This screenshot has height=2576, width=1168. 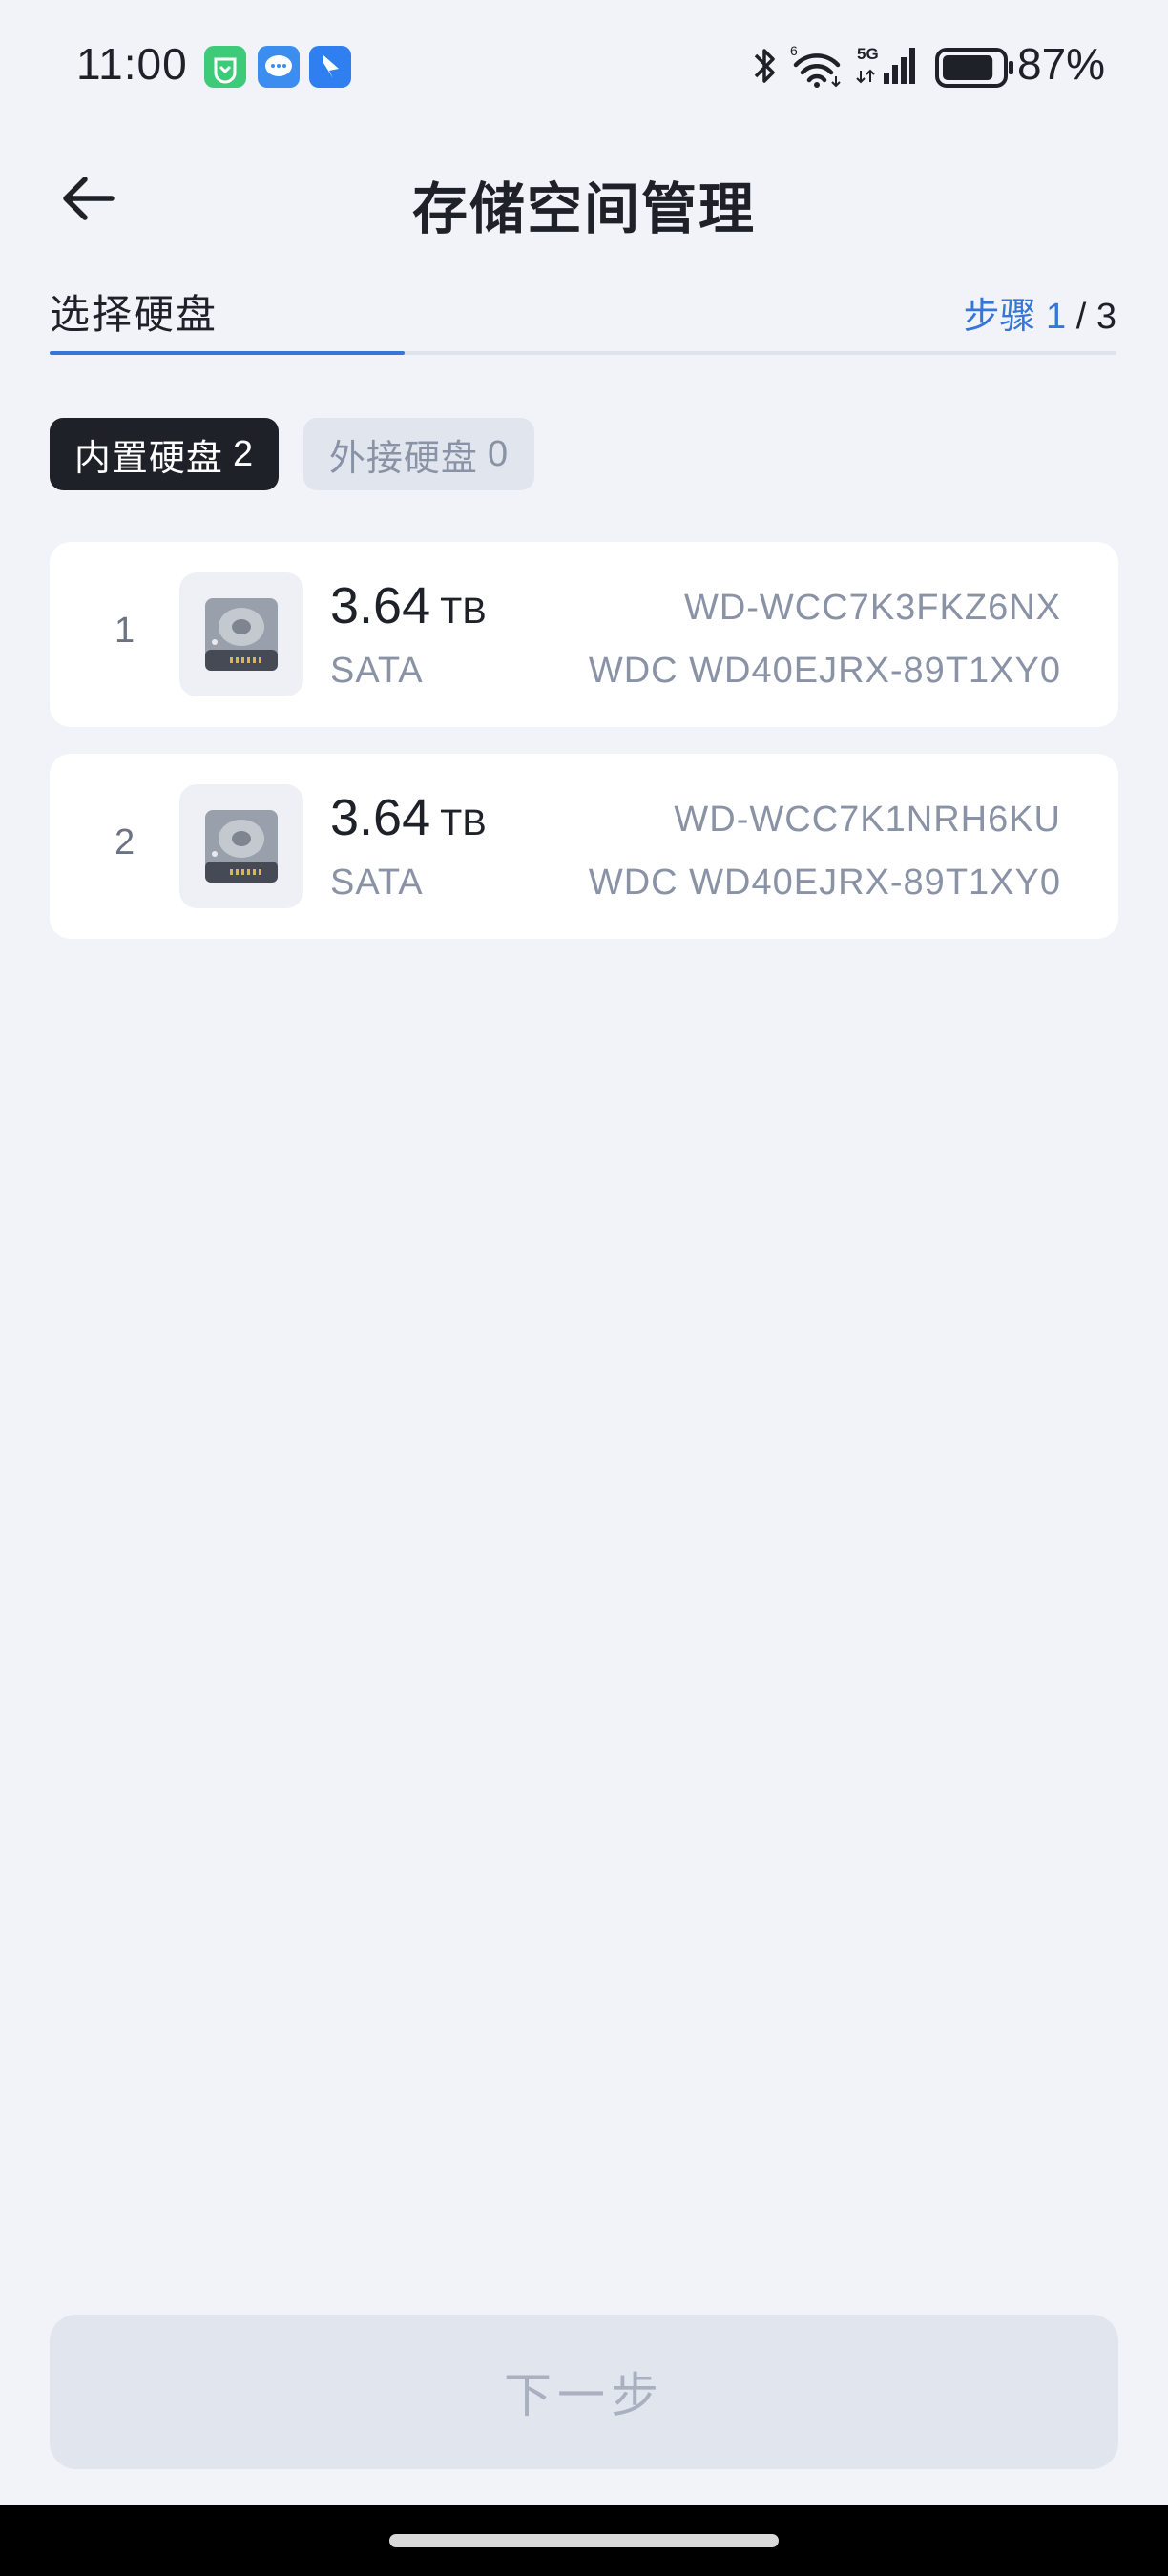 I want to click on navigation-bar, so click(x=584, y=2540).